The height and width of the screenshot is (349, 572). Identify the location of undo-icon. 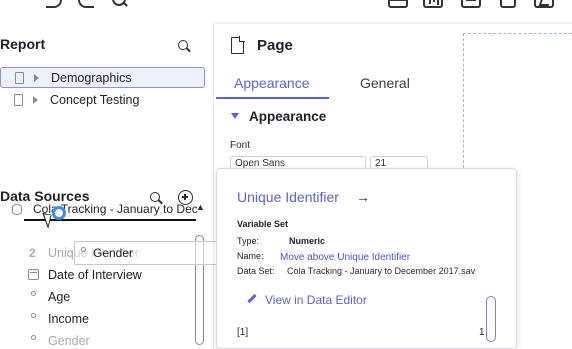
(54, 4).